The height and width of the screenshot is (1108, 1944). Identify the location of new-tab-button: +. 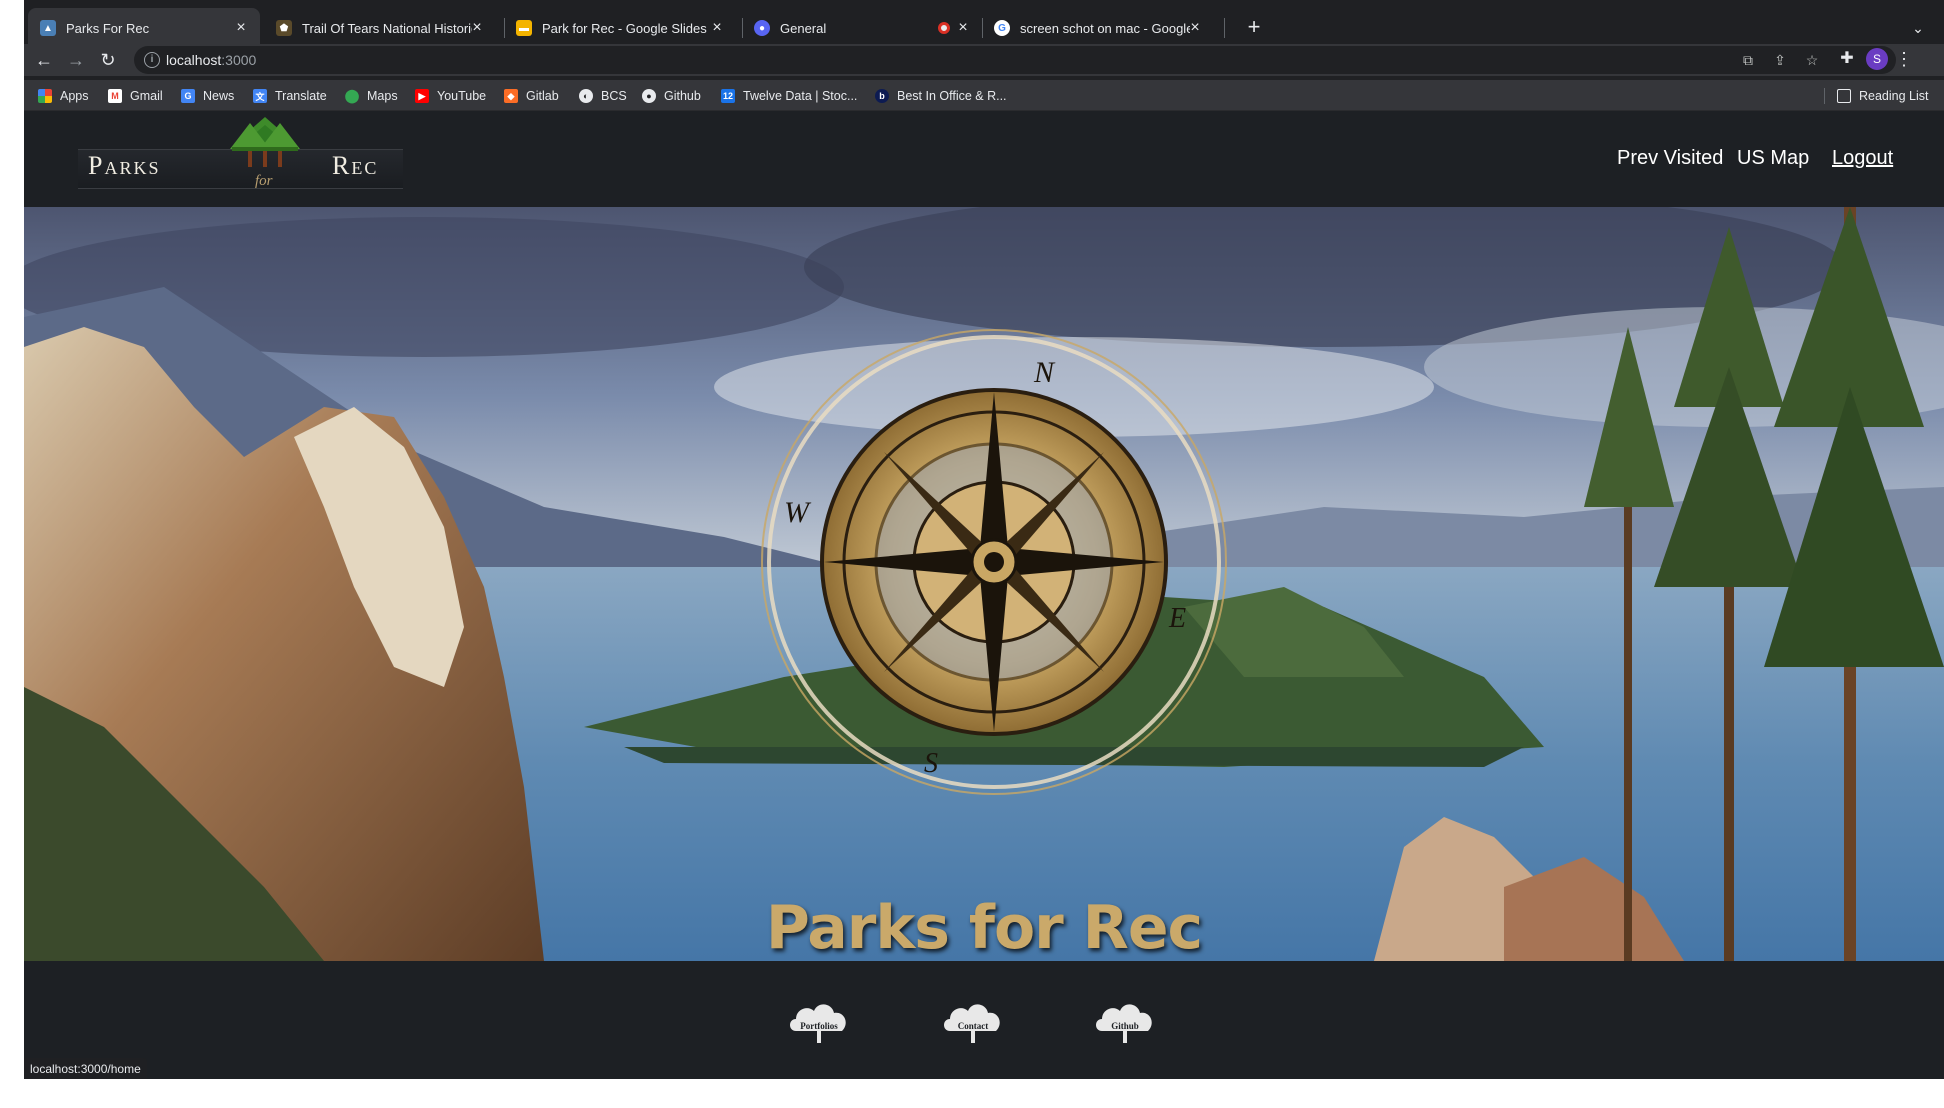
(1254, 28).